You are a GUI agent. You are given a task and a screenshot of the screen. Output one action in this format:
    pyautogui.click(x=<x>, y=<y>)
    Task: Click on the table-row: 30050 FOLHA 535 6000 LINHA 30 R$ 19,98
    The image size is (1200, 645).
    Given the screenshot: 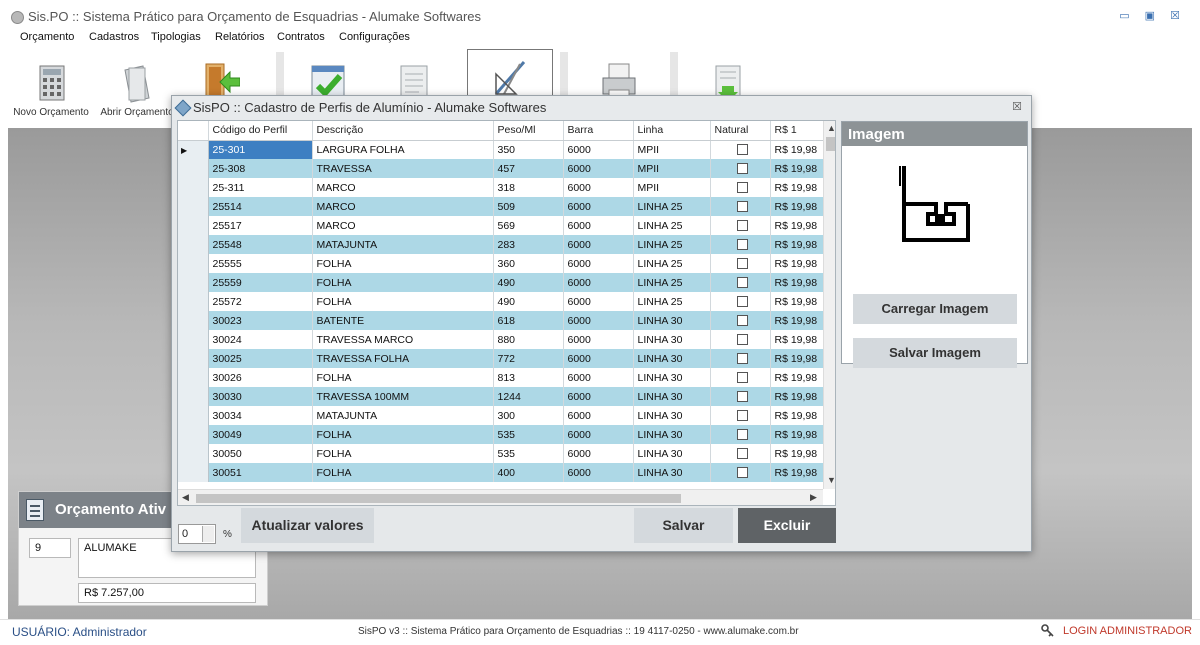 What is the action you would take?
    pyautogui.click(x=501, y=453)
    